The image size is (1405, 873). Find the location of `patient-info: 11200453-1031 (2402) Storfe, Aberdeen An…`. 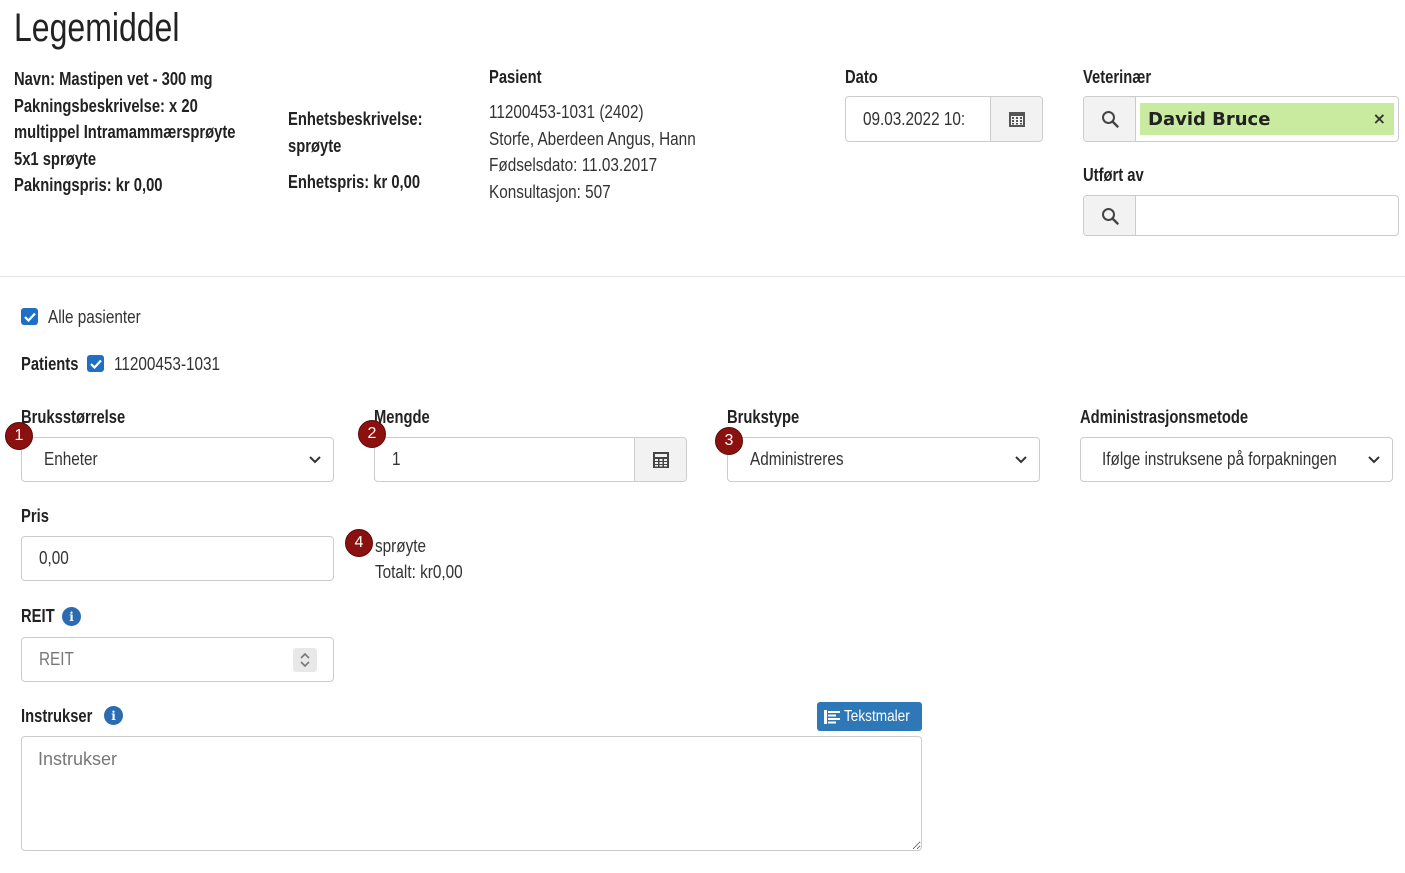

patient-info: 11200453-1031 (2402) Storfe, Aberdeen An… is located at coordinates (610, 152).